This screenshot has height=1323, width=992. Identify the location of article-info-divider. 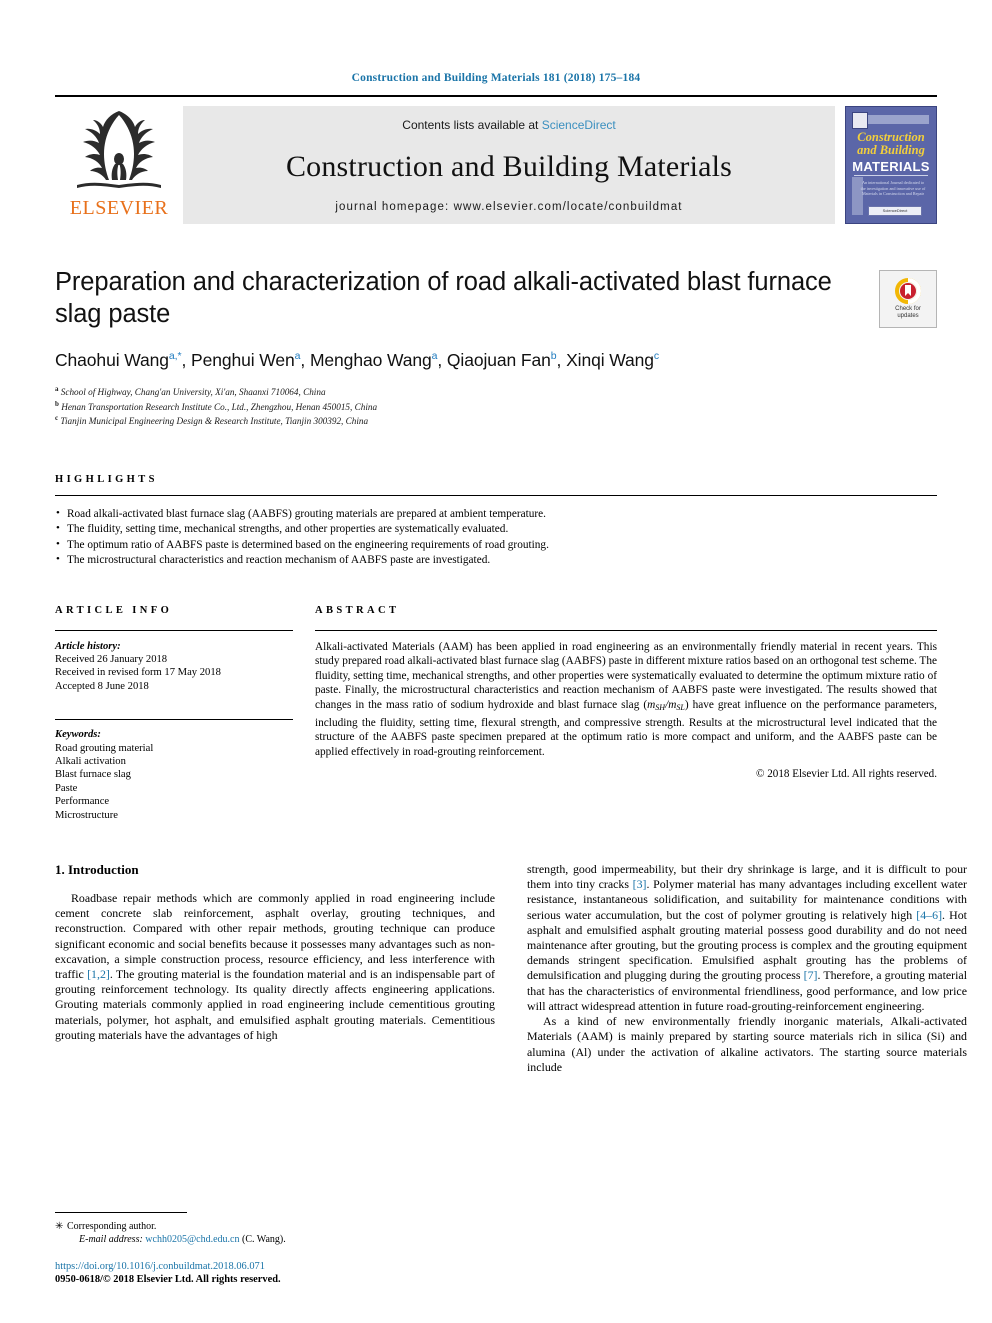
(174, 630).